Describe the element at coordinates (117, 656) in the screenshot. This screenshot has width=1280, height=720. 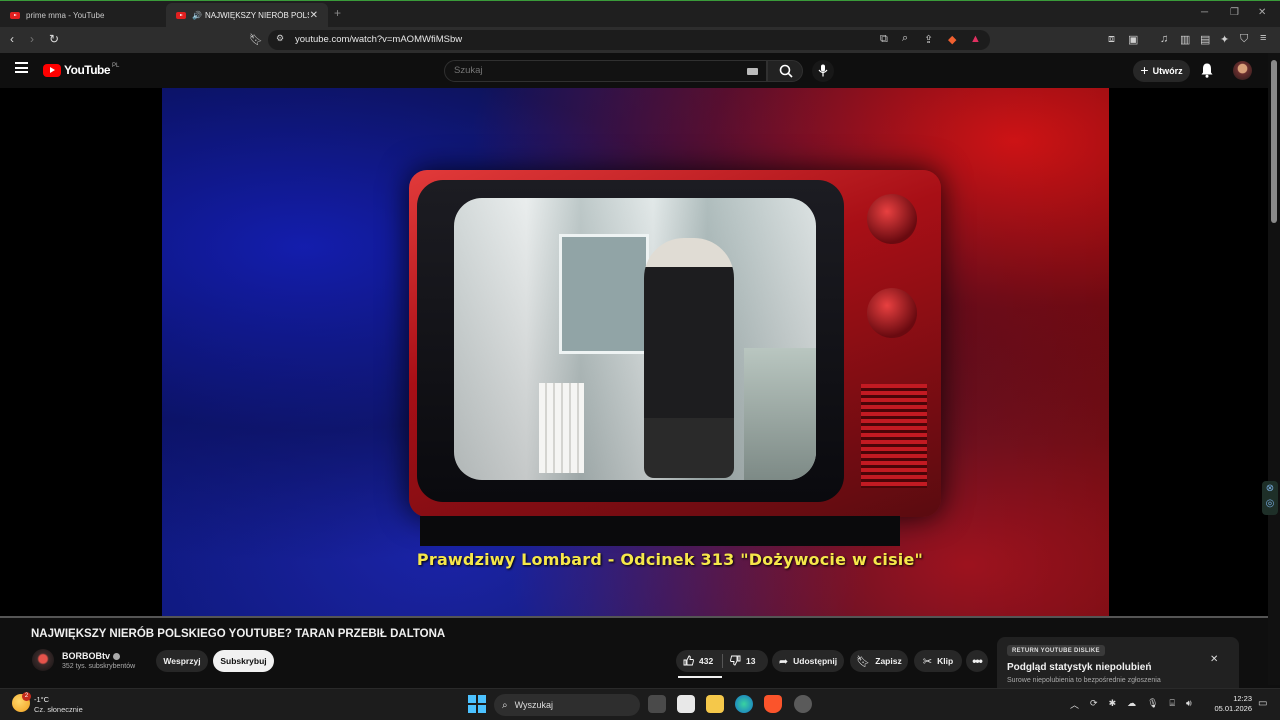
I see `verified-icon` at that location.